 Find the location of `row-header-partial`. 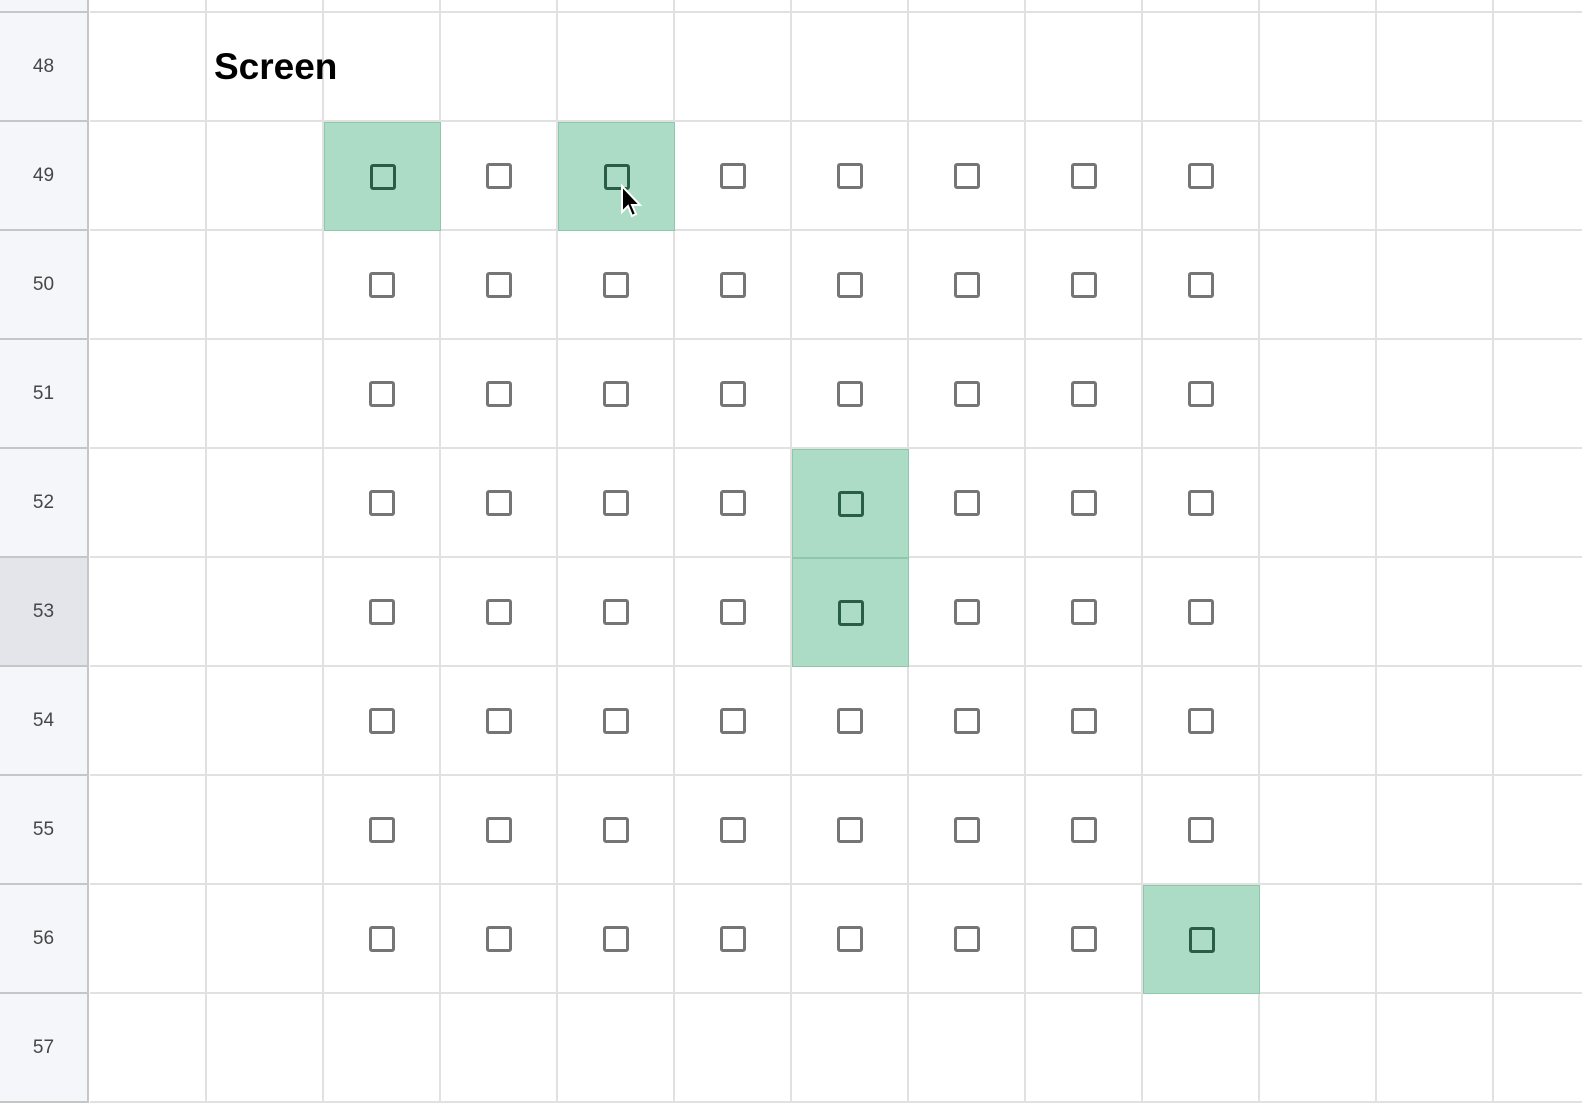

row-header-partial is located at coordinates (44, 6).